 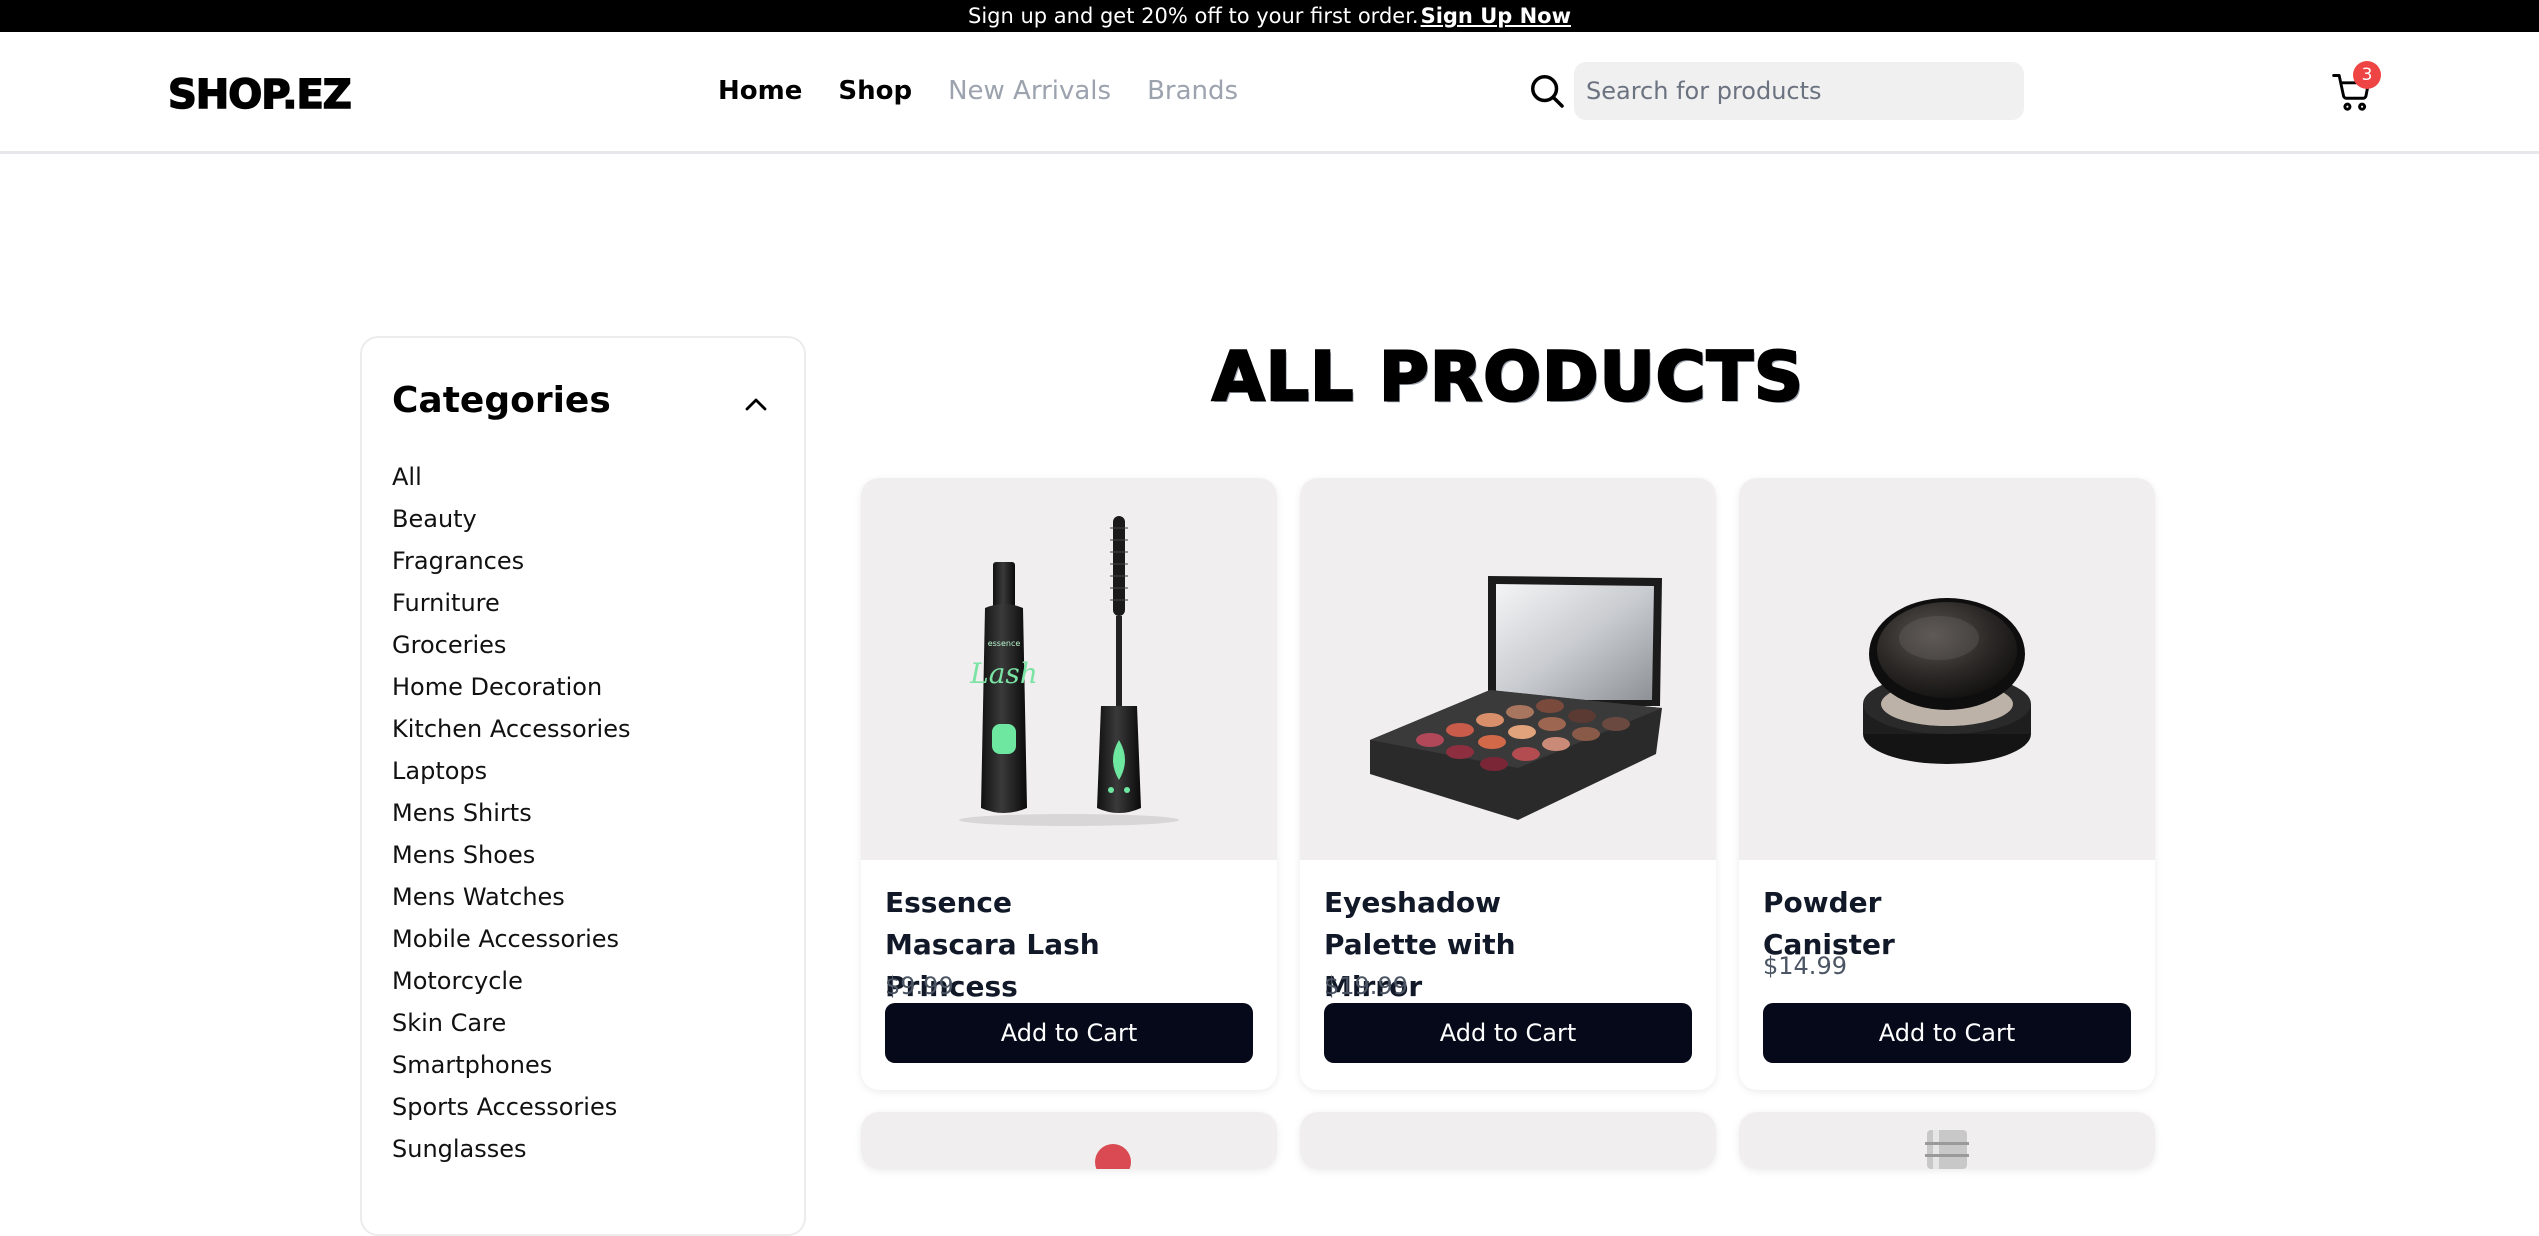 What do you see at coordinates (511, 729) in the screenshot?
I see `category-kitchen-accessories: Kitchen Accessories` at bounding box center [511, 729].